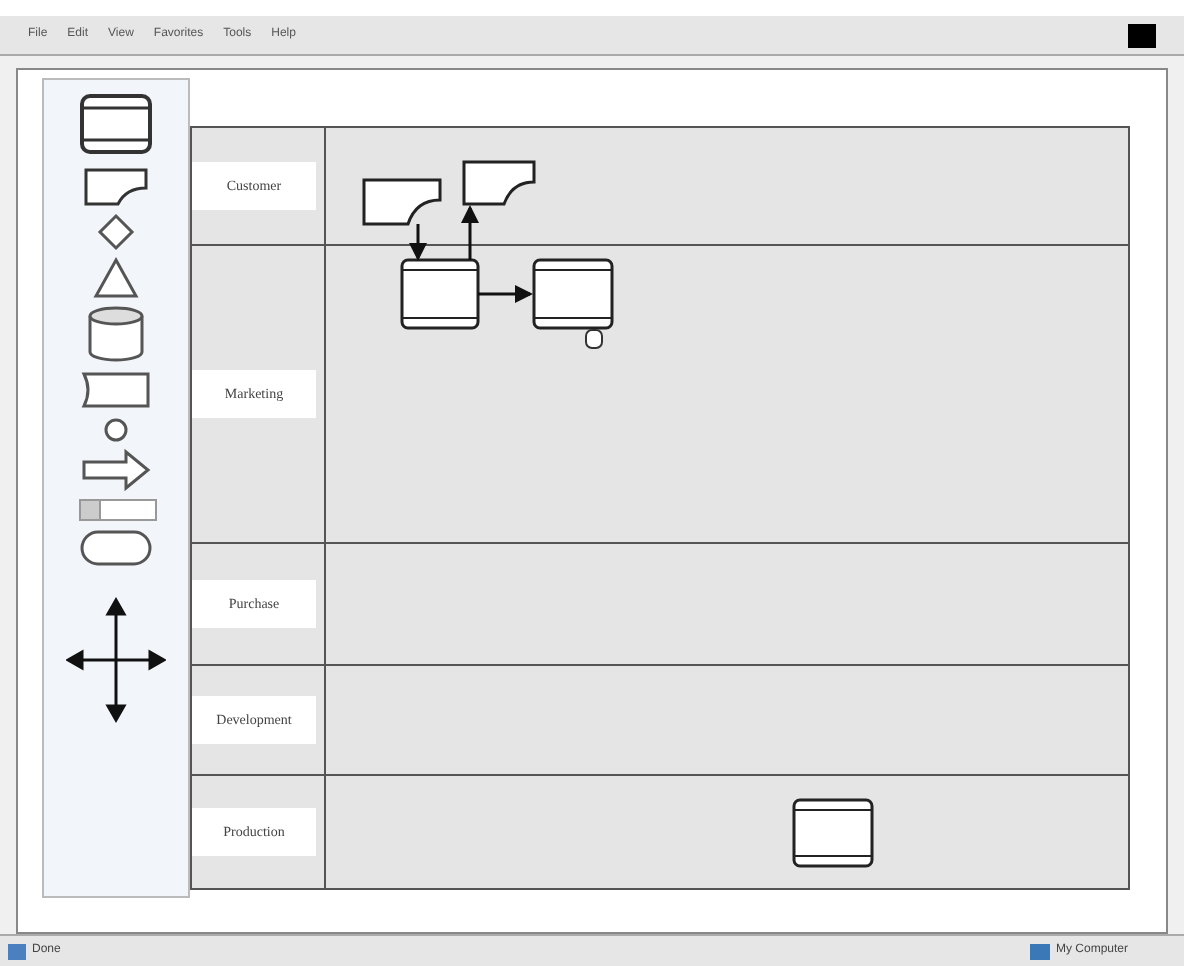 This screenshot has width=1184, height=966. Describe the element at coordinates (17, 951) in the screenshot. I see `page-icon` at that location.